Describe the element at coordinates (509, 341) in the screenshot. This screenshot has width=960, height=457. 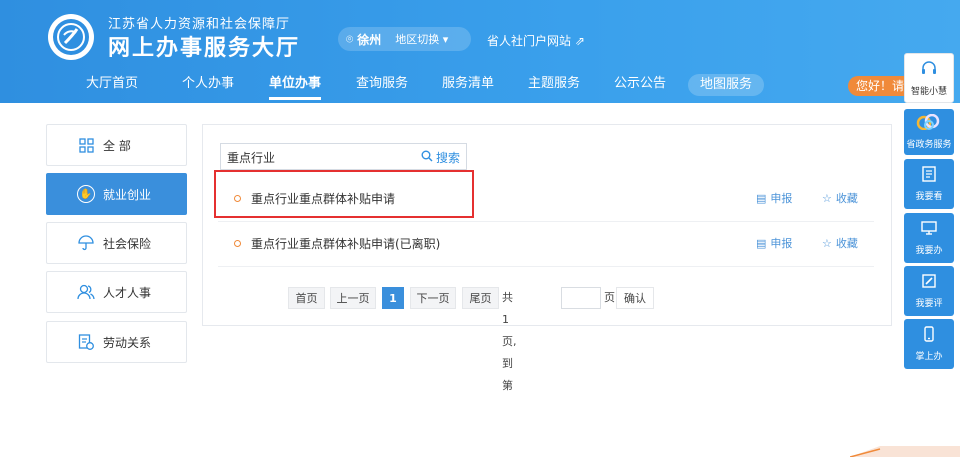
I see `page-summary: 共1页, 到第` at that location.